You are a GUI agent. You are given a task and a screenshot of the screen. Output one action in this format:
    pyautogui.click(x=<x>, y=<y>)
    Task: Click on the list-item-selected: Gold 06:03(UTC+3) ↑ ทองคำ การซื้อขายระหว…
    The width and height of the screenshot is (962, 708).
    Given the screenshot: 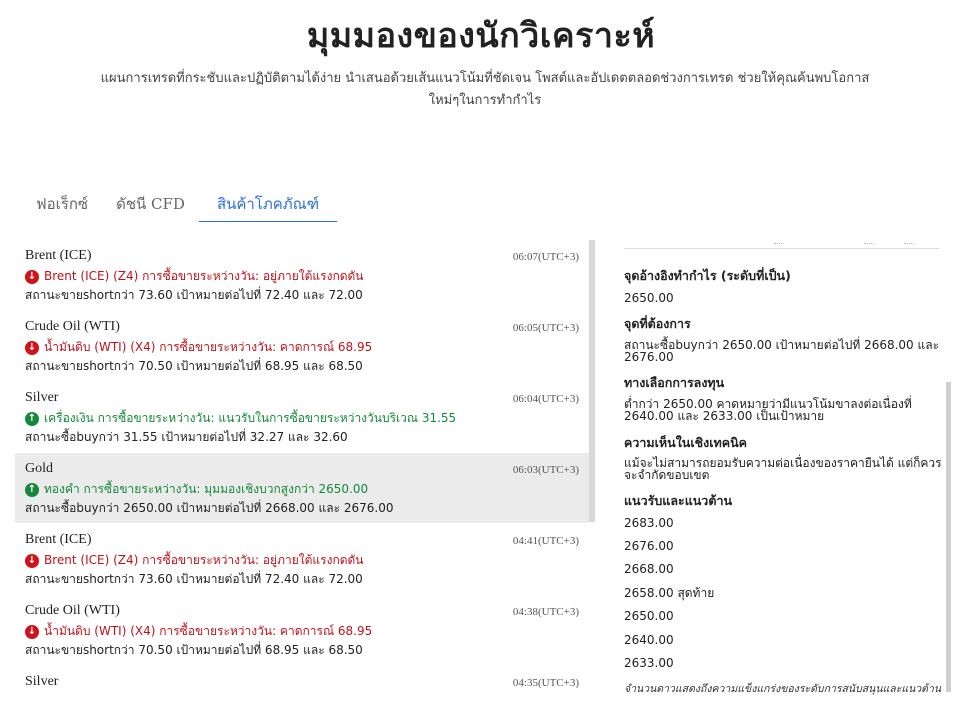 What is the action you would take?
    pyautogui.click(x=302, y=488)
    